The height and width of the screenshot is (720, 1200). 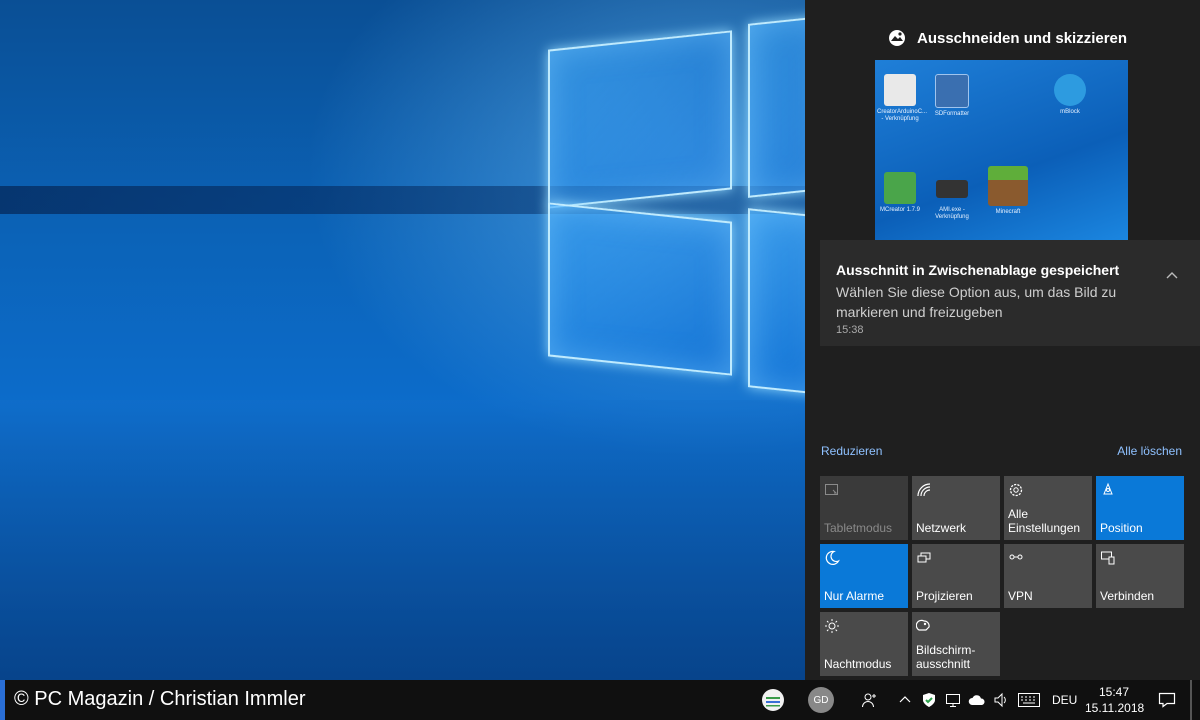 I want to click on app-globe-icon, so click(x=773, y=700).